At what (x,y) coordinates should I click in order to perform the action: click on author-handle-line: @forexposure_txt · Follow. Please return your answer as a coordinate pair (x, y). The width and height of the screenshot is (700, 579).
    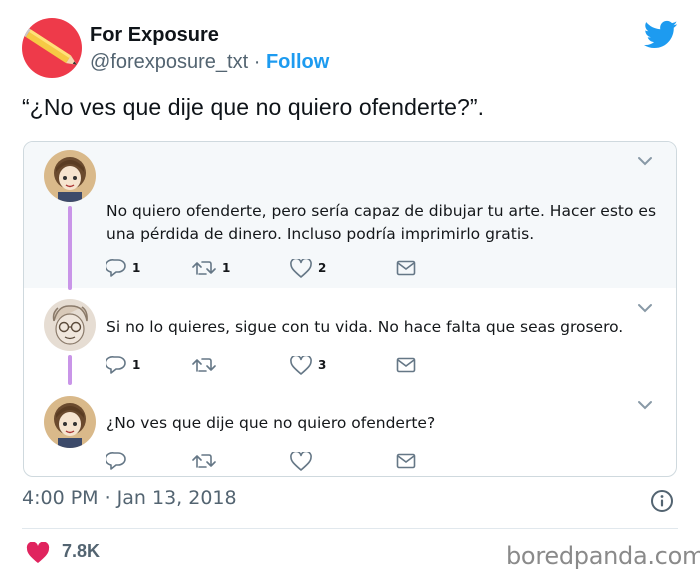
    Looking at the image, I should click on (209, 62).